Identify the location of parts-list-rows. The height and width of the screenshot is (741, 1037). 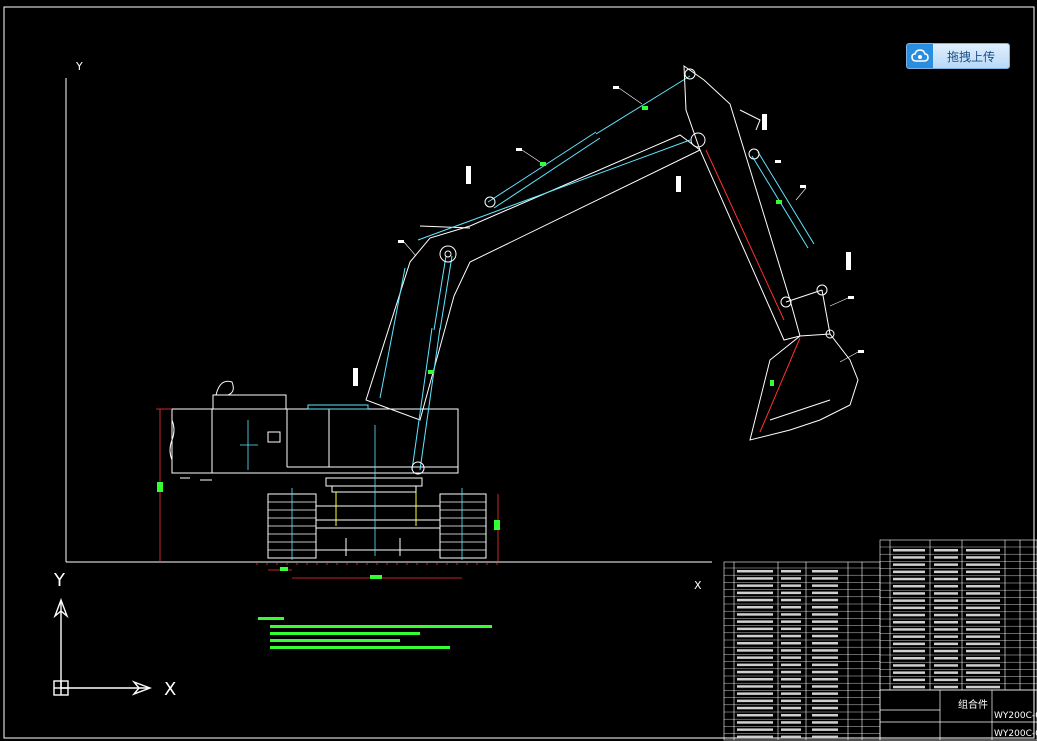
(880, 640).